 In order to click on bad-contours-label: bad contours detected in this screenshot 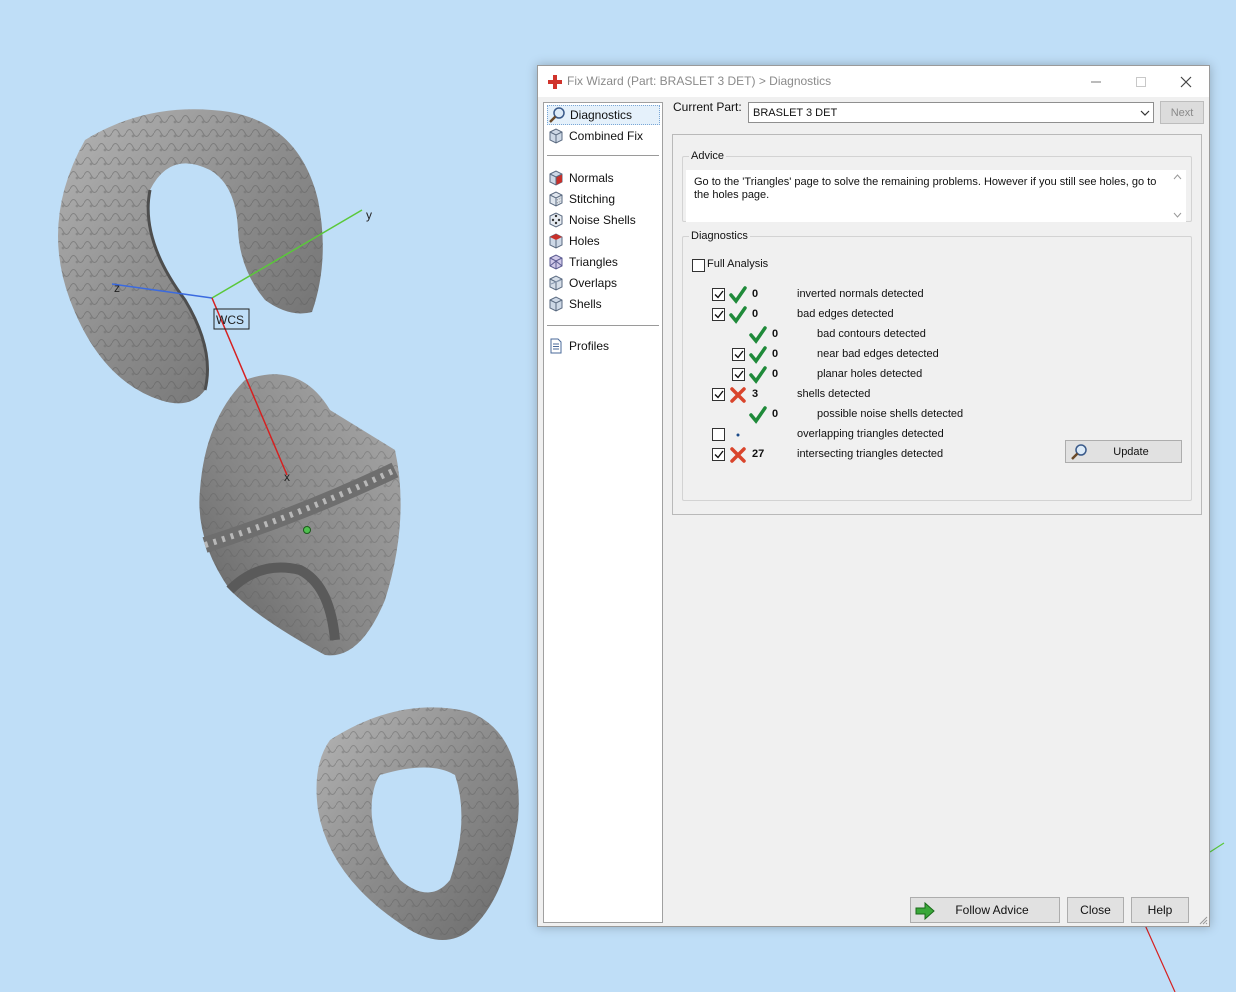, I will do `click(871, 334)`.